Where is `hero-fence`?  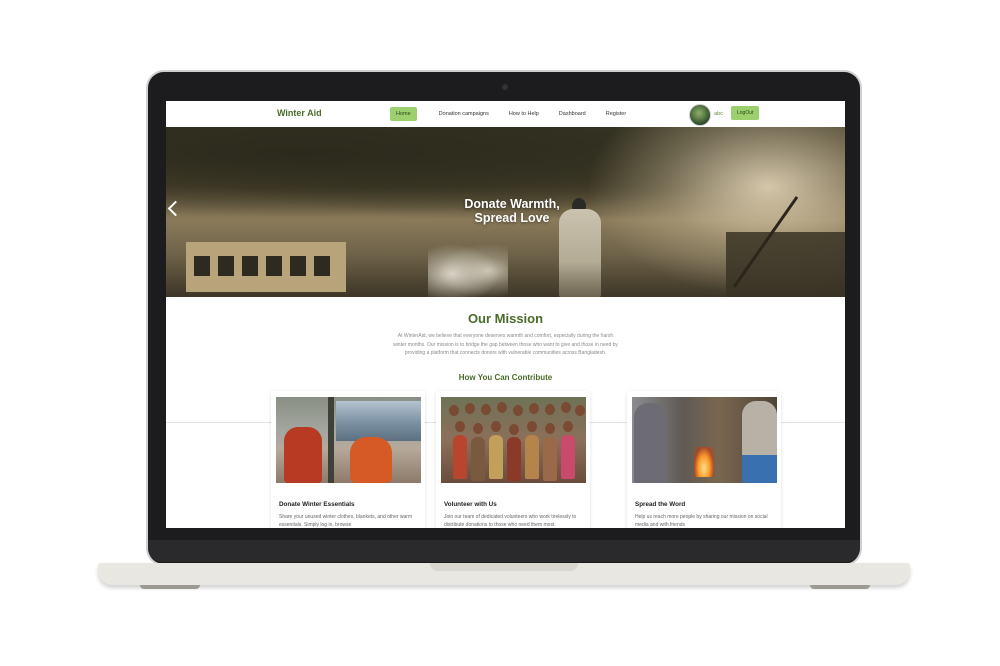 hero-fence is located at coordinates (266, 267).